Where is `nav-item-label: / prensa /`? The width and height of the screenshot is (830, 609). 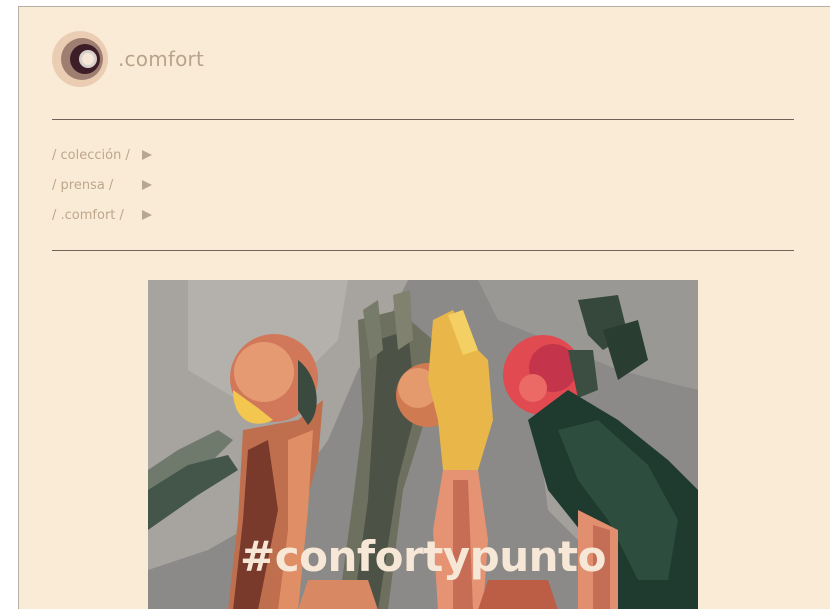 nav-item-label: / prensa / is located at coordinates (82, 185).